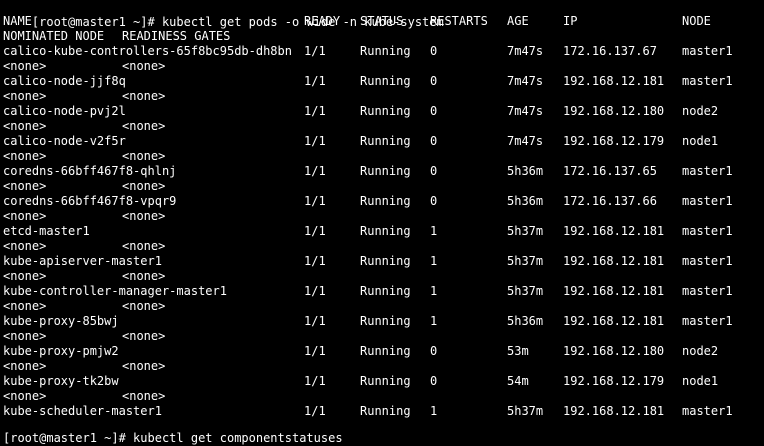 The height and width of the screenshot is (446, 764). Describe the element at coordinates (115, 291) in the screenshot. I see `pod-name: kube-controller-manager-master1` at that location.